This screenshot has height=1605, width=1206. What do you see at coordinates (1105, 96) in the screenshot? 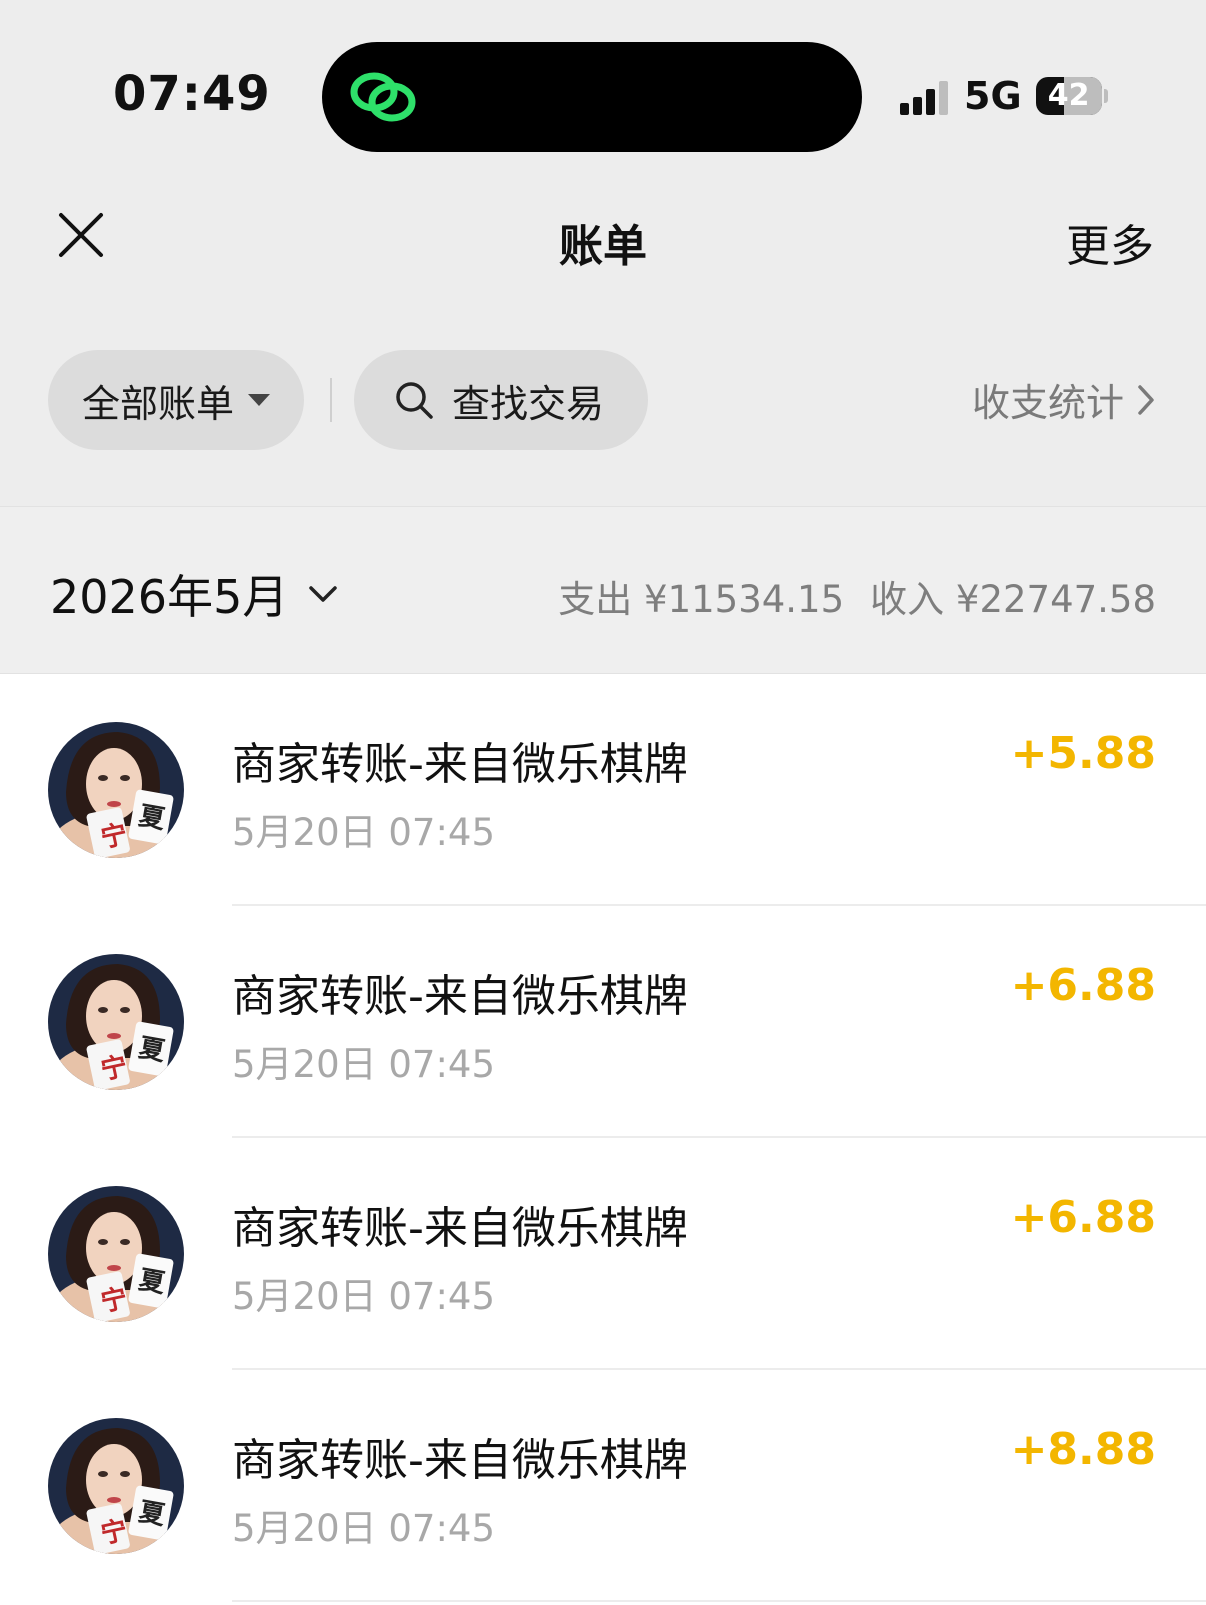
I see `battery-tip` at bounding box center [1105, 96].